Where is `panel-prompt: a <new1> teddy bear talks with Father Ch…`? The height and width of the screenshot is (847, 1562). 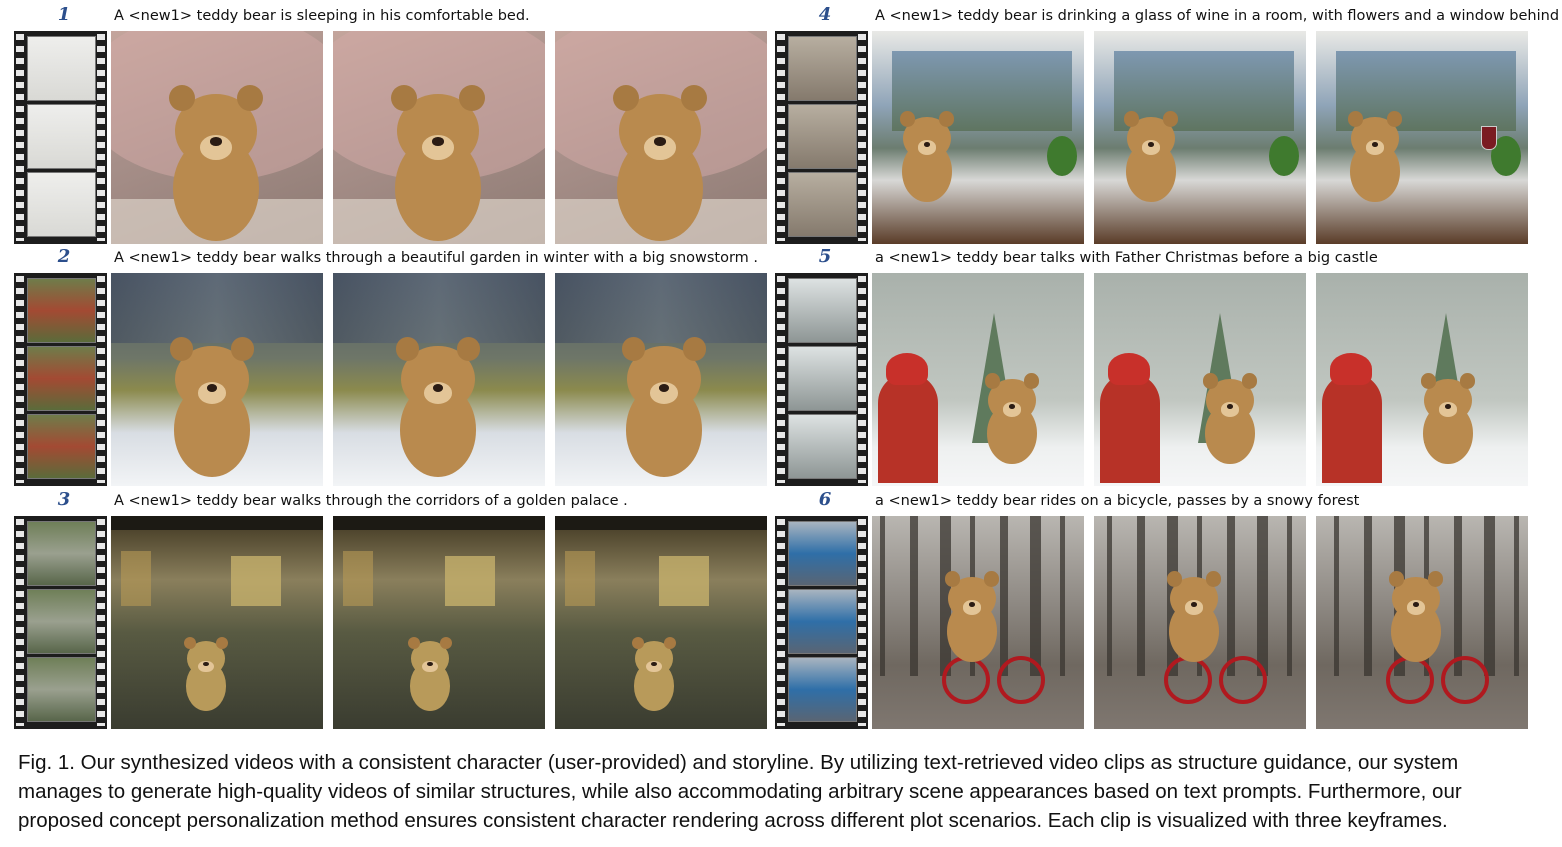 panel-prompt: a <new1> teddy bear talks with Father Ch… is located at coordinates (1126, 258).